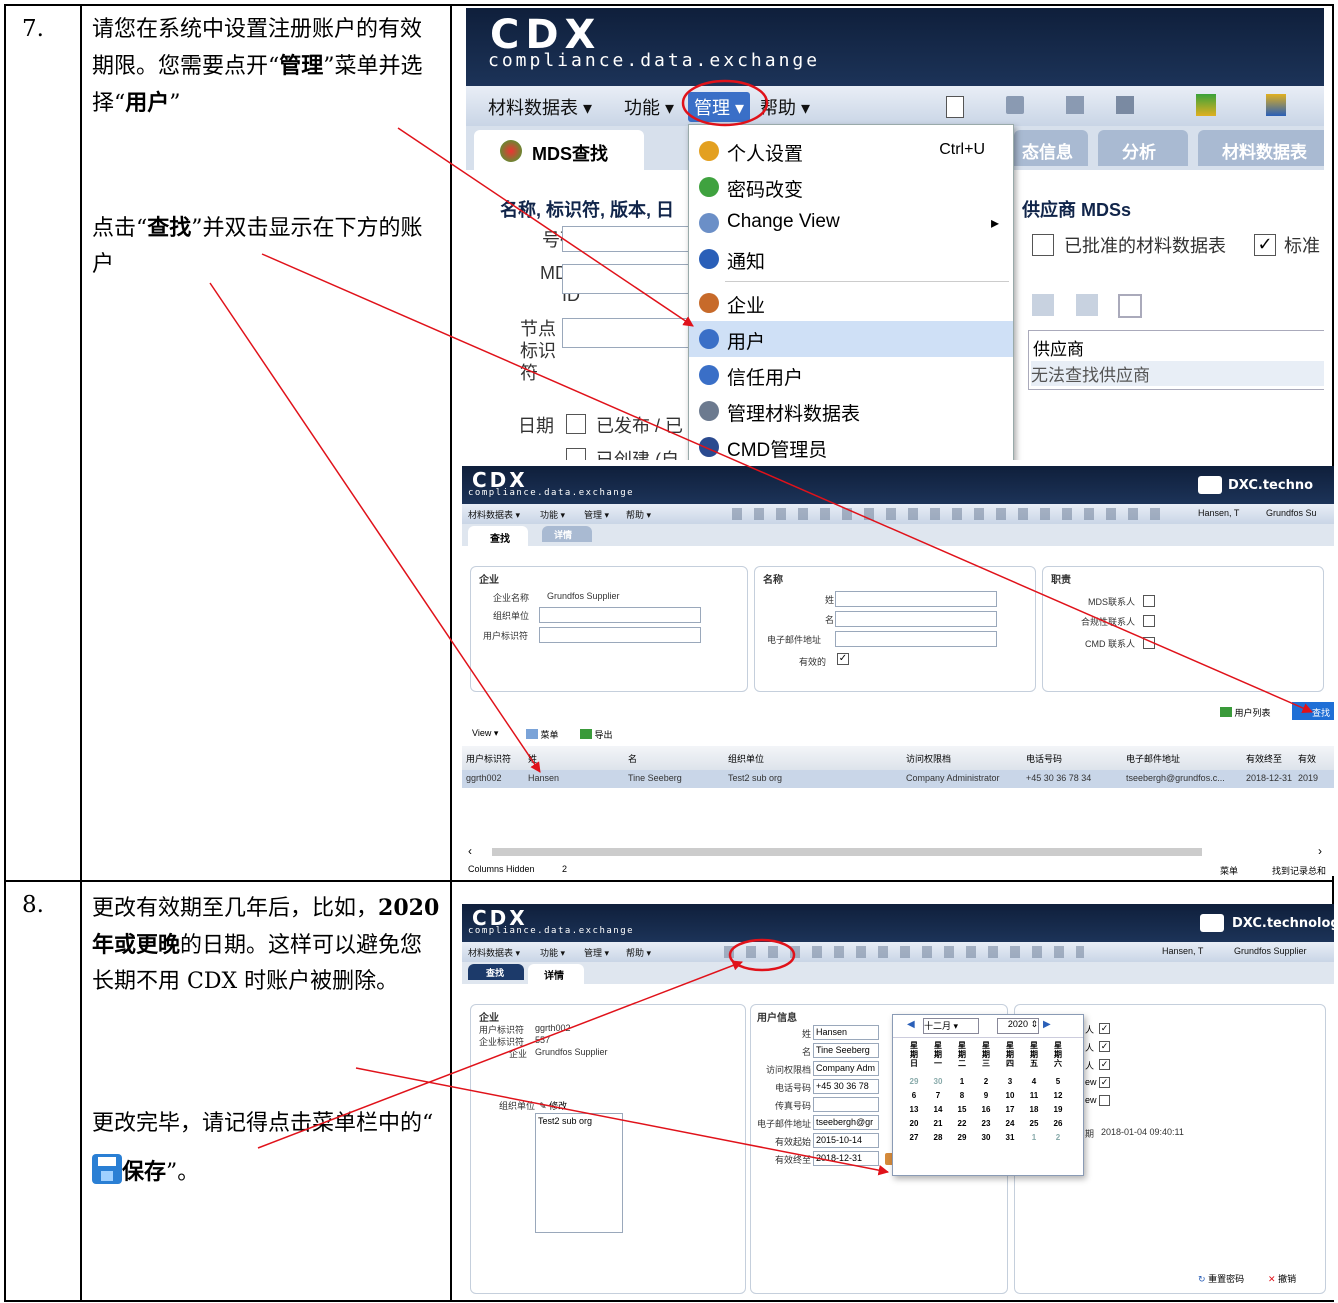  I want to click on export-icon, so click(1125, 105).